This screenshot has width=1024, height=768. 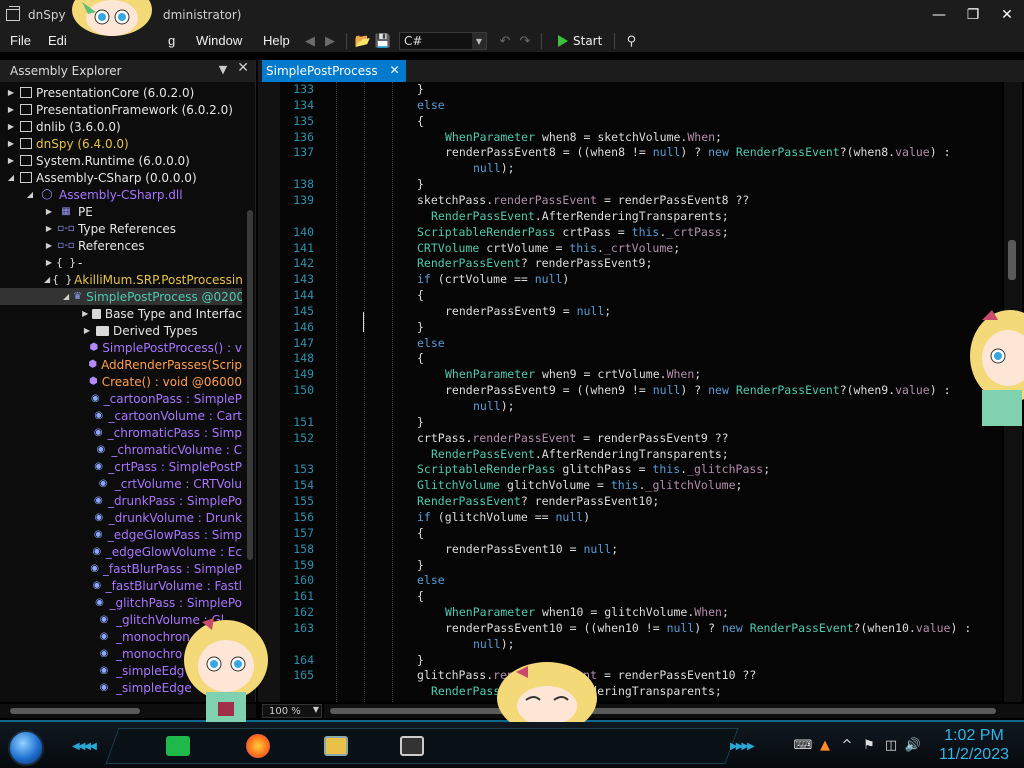 I want to click on language-select: C# ▼, so click(x=443, y=41).